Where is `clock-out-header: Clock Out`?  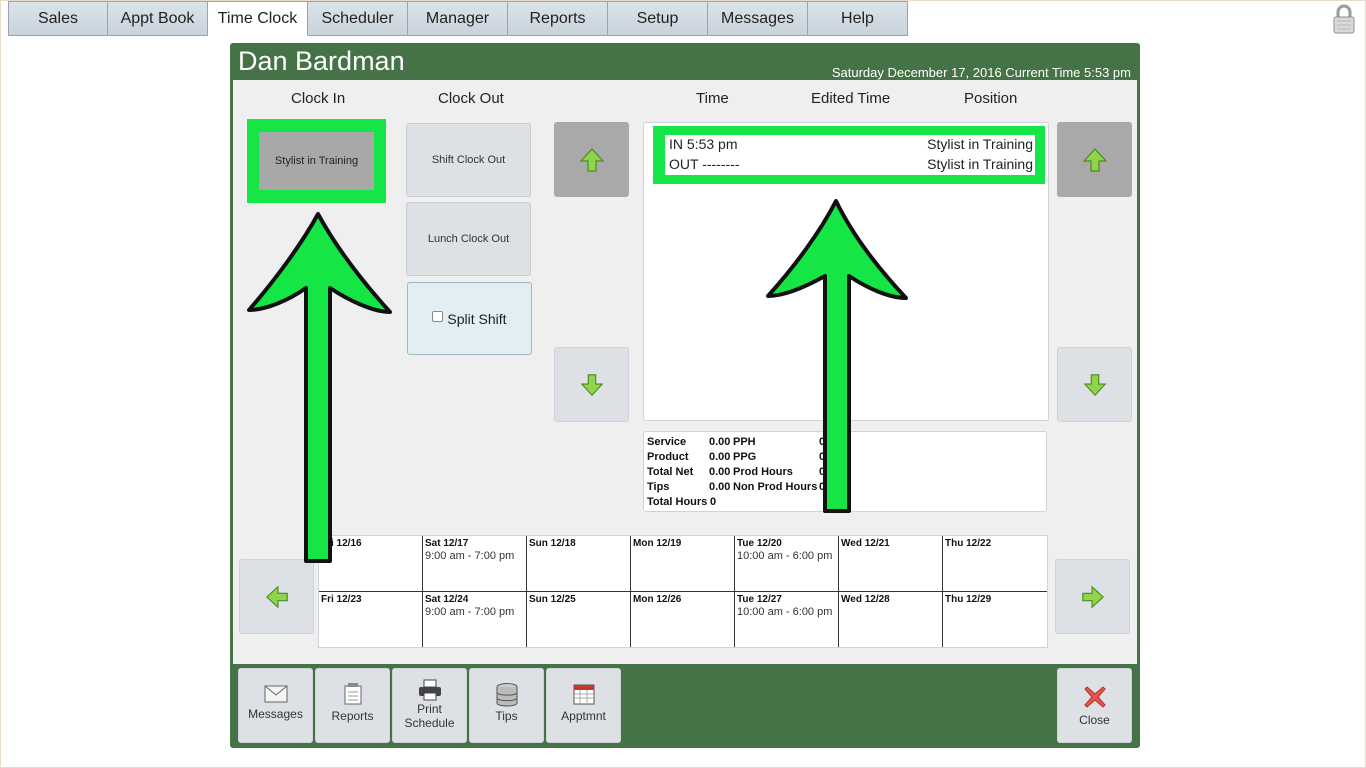 clock-out-header: Clock Out is located at coordinates (471, 98).